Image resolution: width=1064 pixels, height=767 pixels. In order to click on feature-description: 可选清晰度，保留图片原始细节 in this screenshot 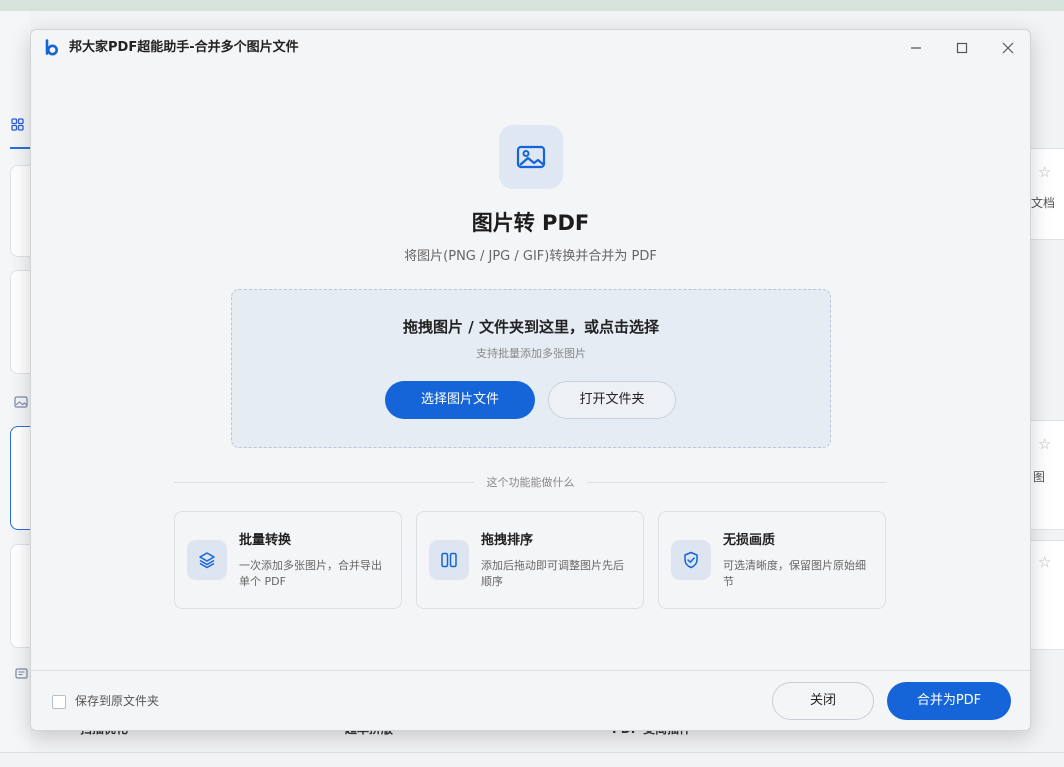, I will do `click(794, 573)`.